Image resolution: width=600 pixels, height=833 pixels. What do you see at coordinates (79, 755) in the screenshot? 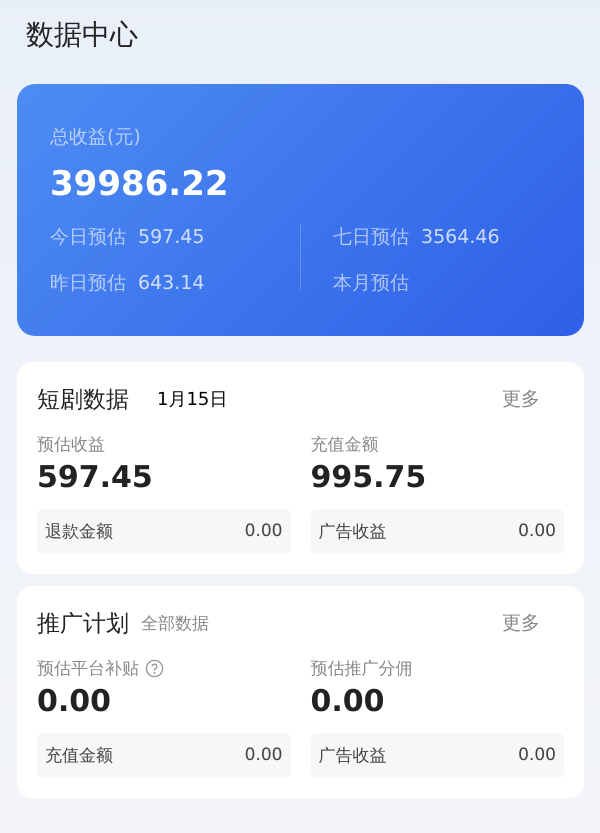
I see `detail-label: 充值金额` at bounding box center [79, 755].